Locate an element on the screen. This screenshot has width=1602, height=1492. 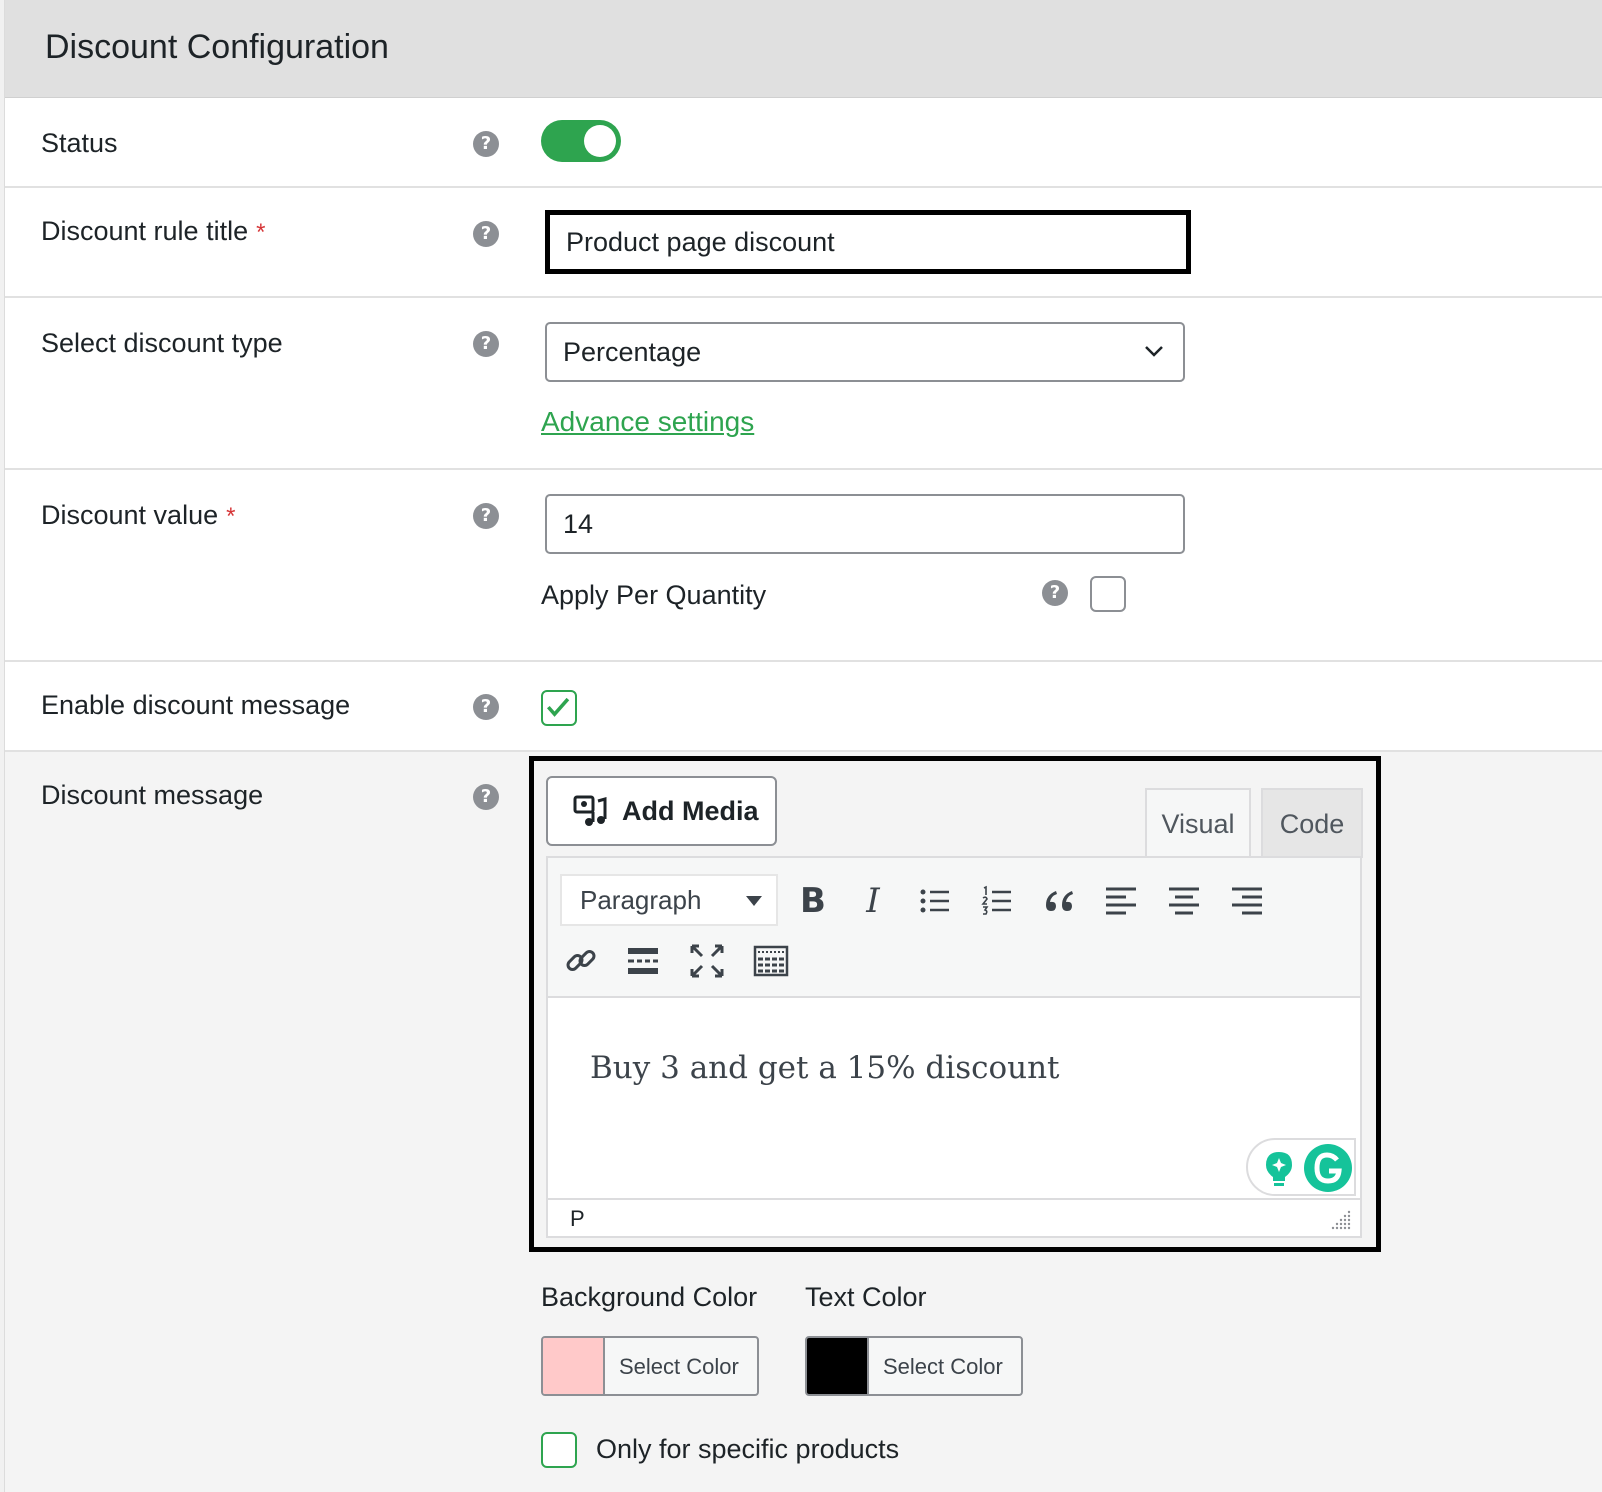
bullet-list-icon is located at coordinates (934, 901).